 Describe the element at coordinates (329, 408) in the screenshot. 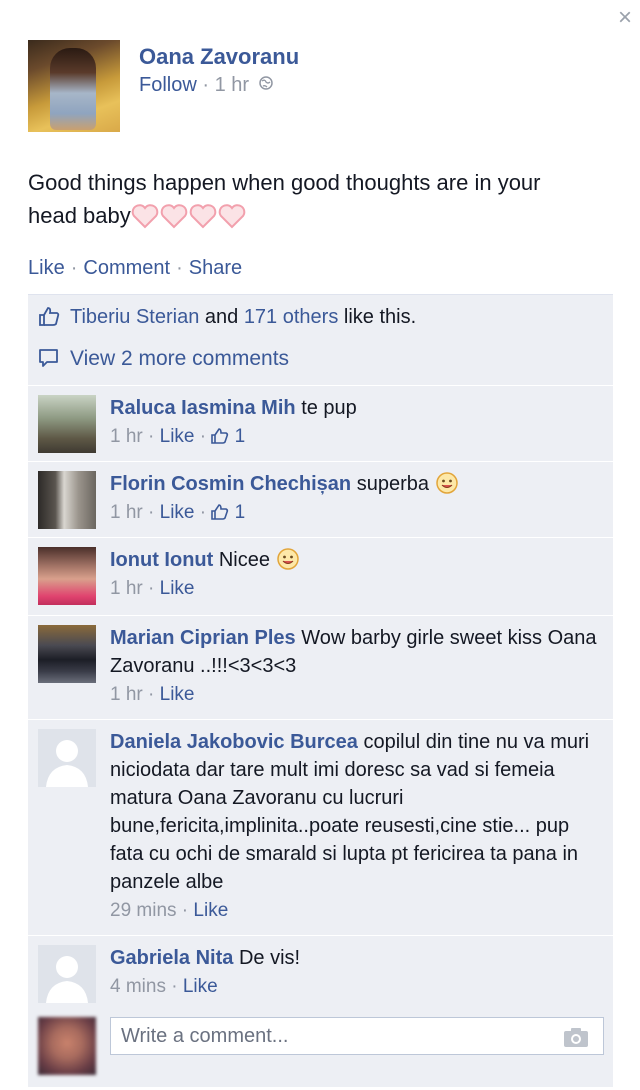

I see `comment-text: te pup` at that location.